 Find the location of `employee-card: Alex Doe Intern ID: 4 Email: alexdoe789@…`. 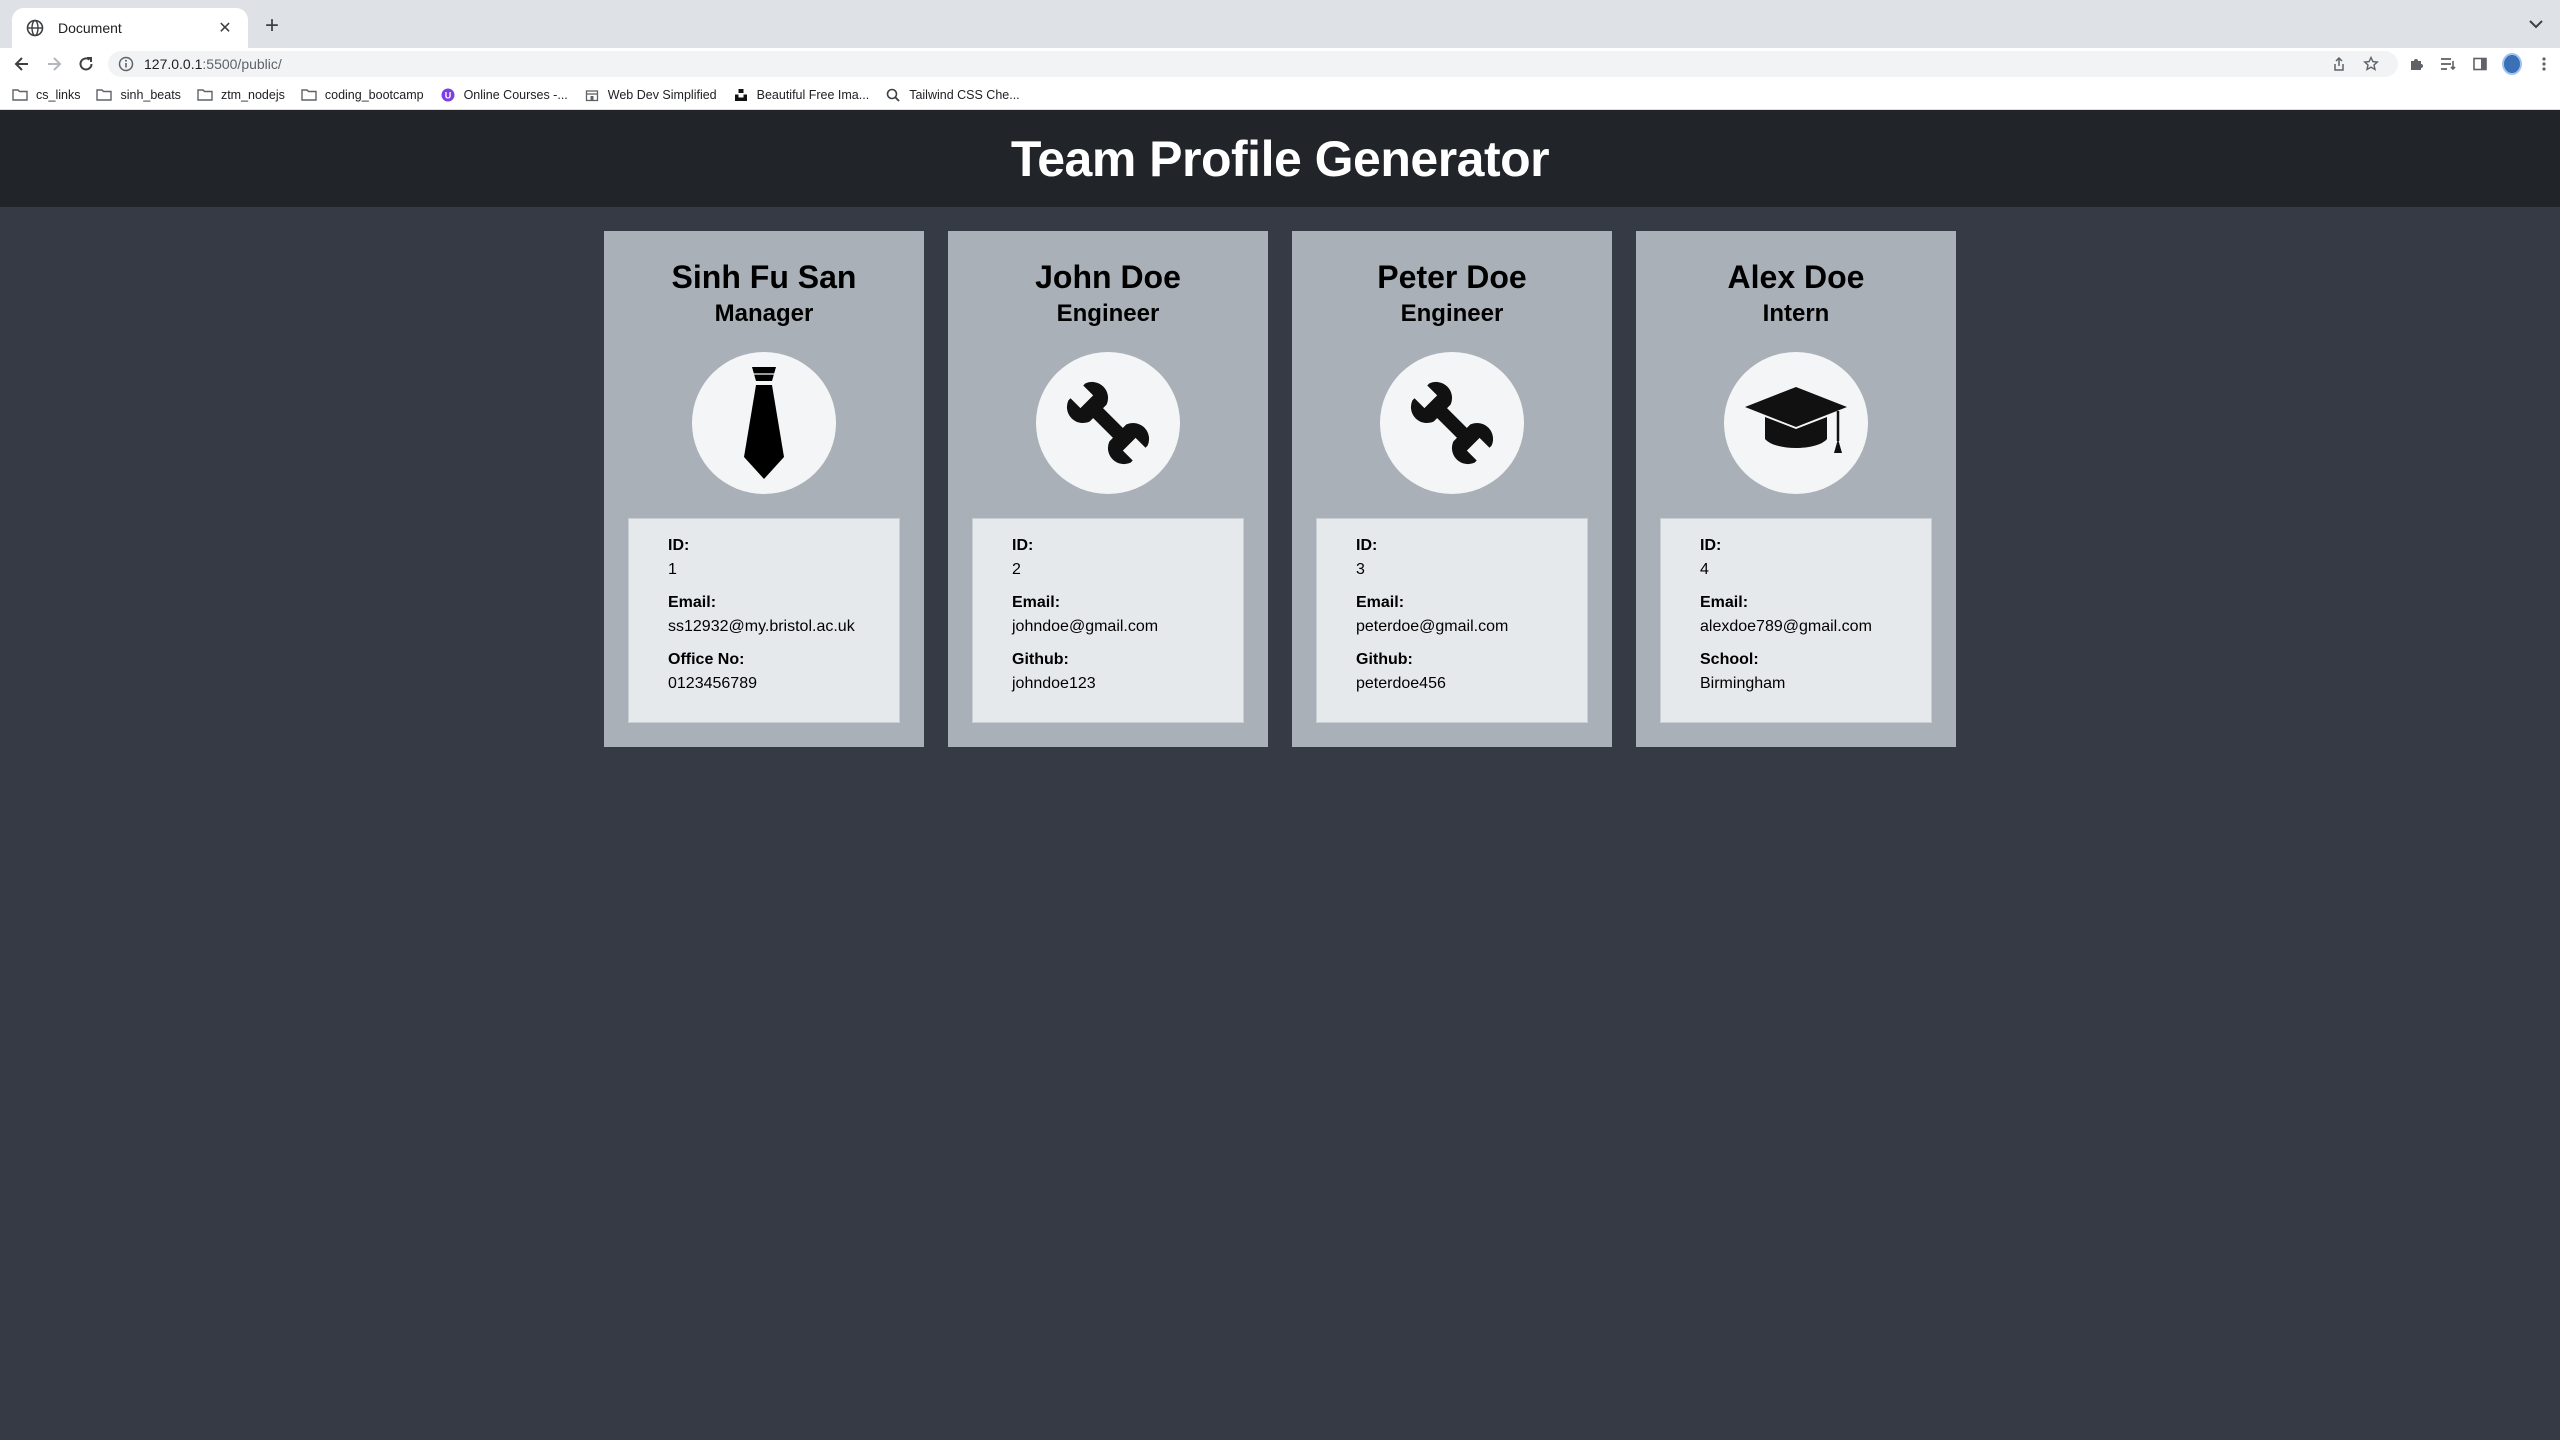

employee-card: Alex Doe Intern ID: 4 Email: alexdoe789@… is located at coordinates (1796, 489).